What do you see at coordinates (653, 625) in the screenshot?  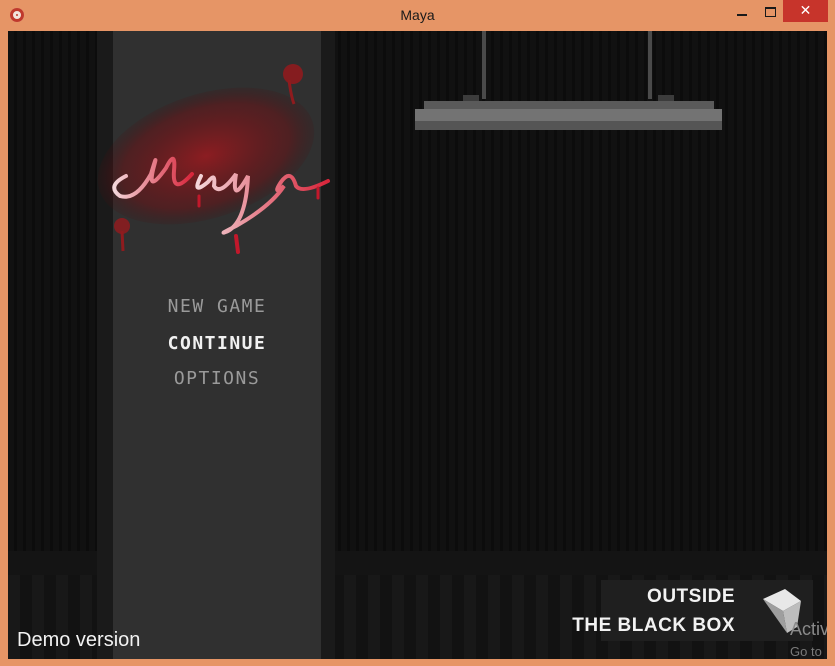 I see `studio-name-line2: THE BLACK BOX` at bounding box center [653, 625].